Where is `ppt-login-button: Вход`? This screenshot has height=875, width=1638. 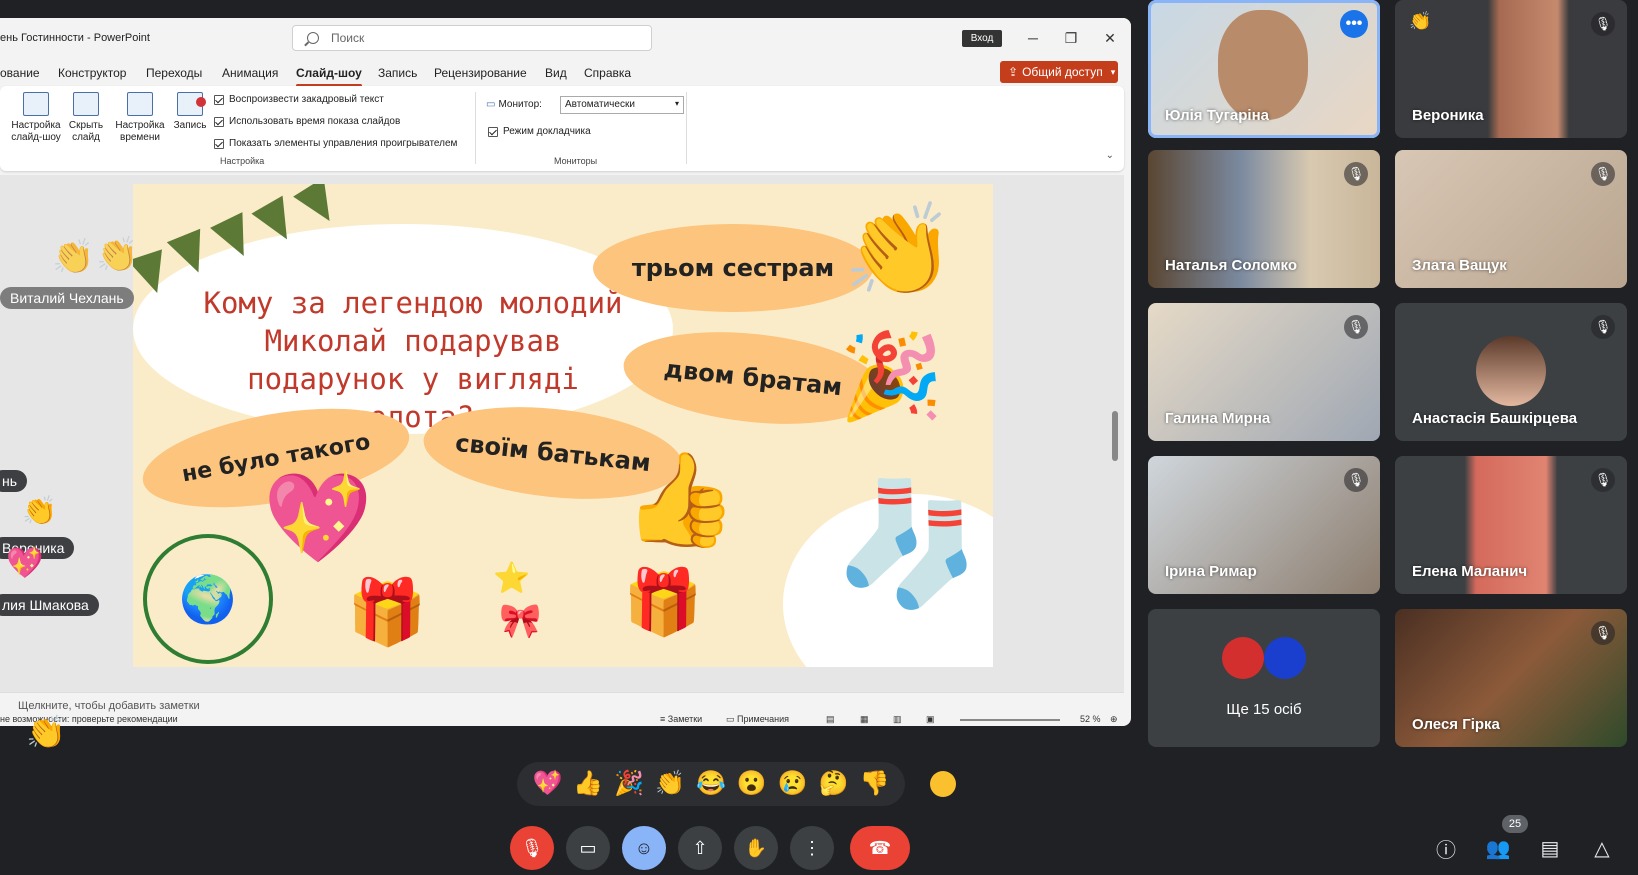 ppt-login-button: Вход is located at coordinates (982, 38).